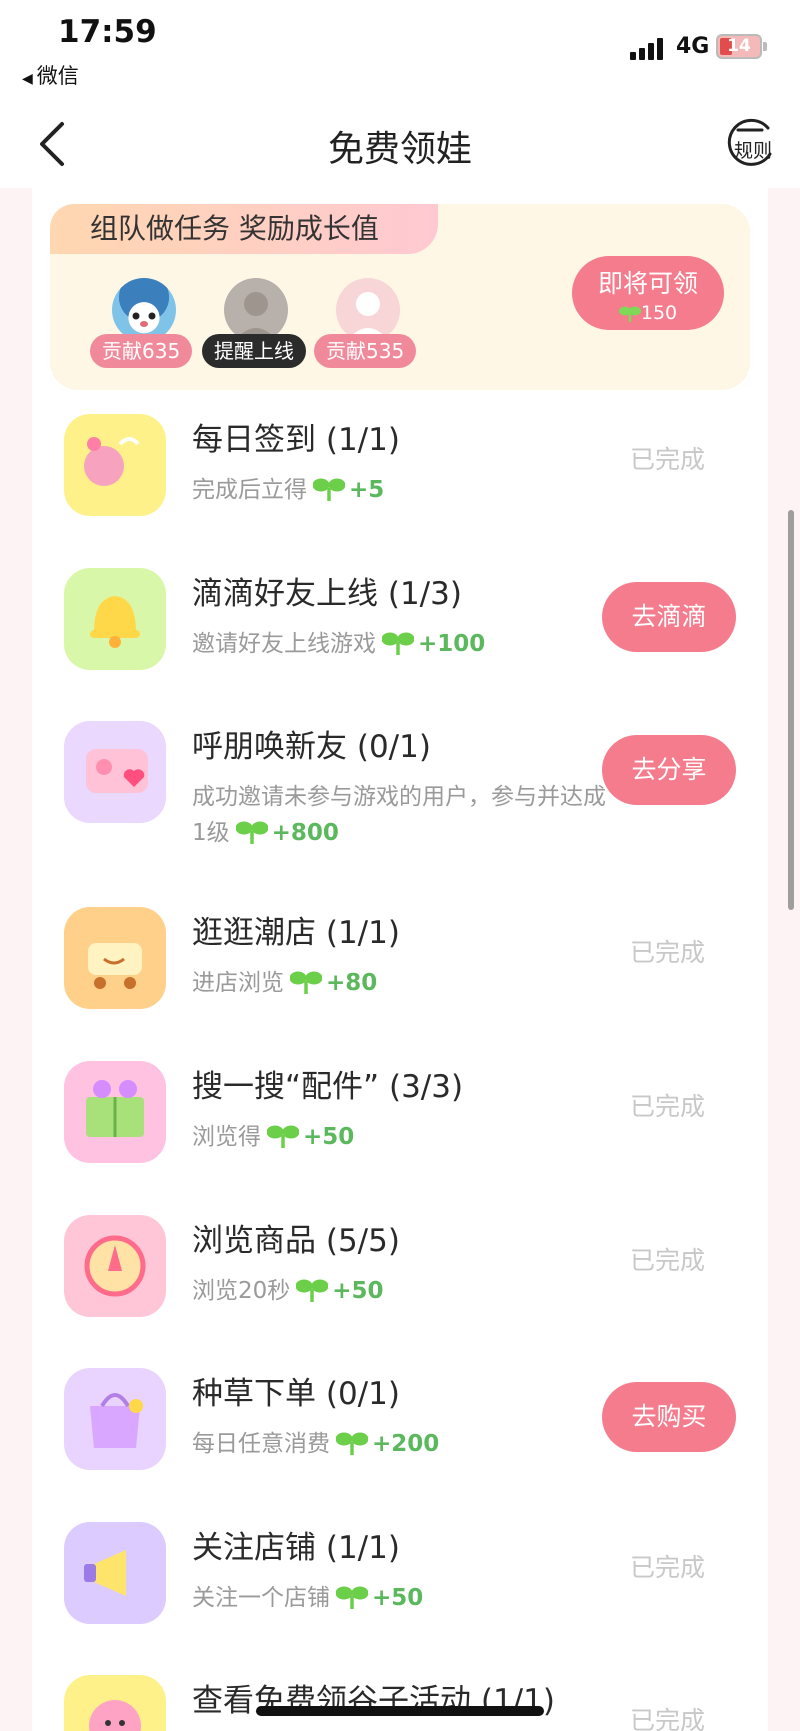 The height and width of the screenshot is (1731, 800). Describe the element at coordinates (402, 983) in the screenshot. I see `task-description: 进店浏览 +80` at that location.